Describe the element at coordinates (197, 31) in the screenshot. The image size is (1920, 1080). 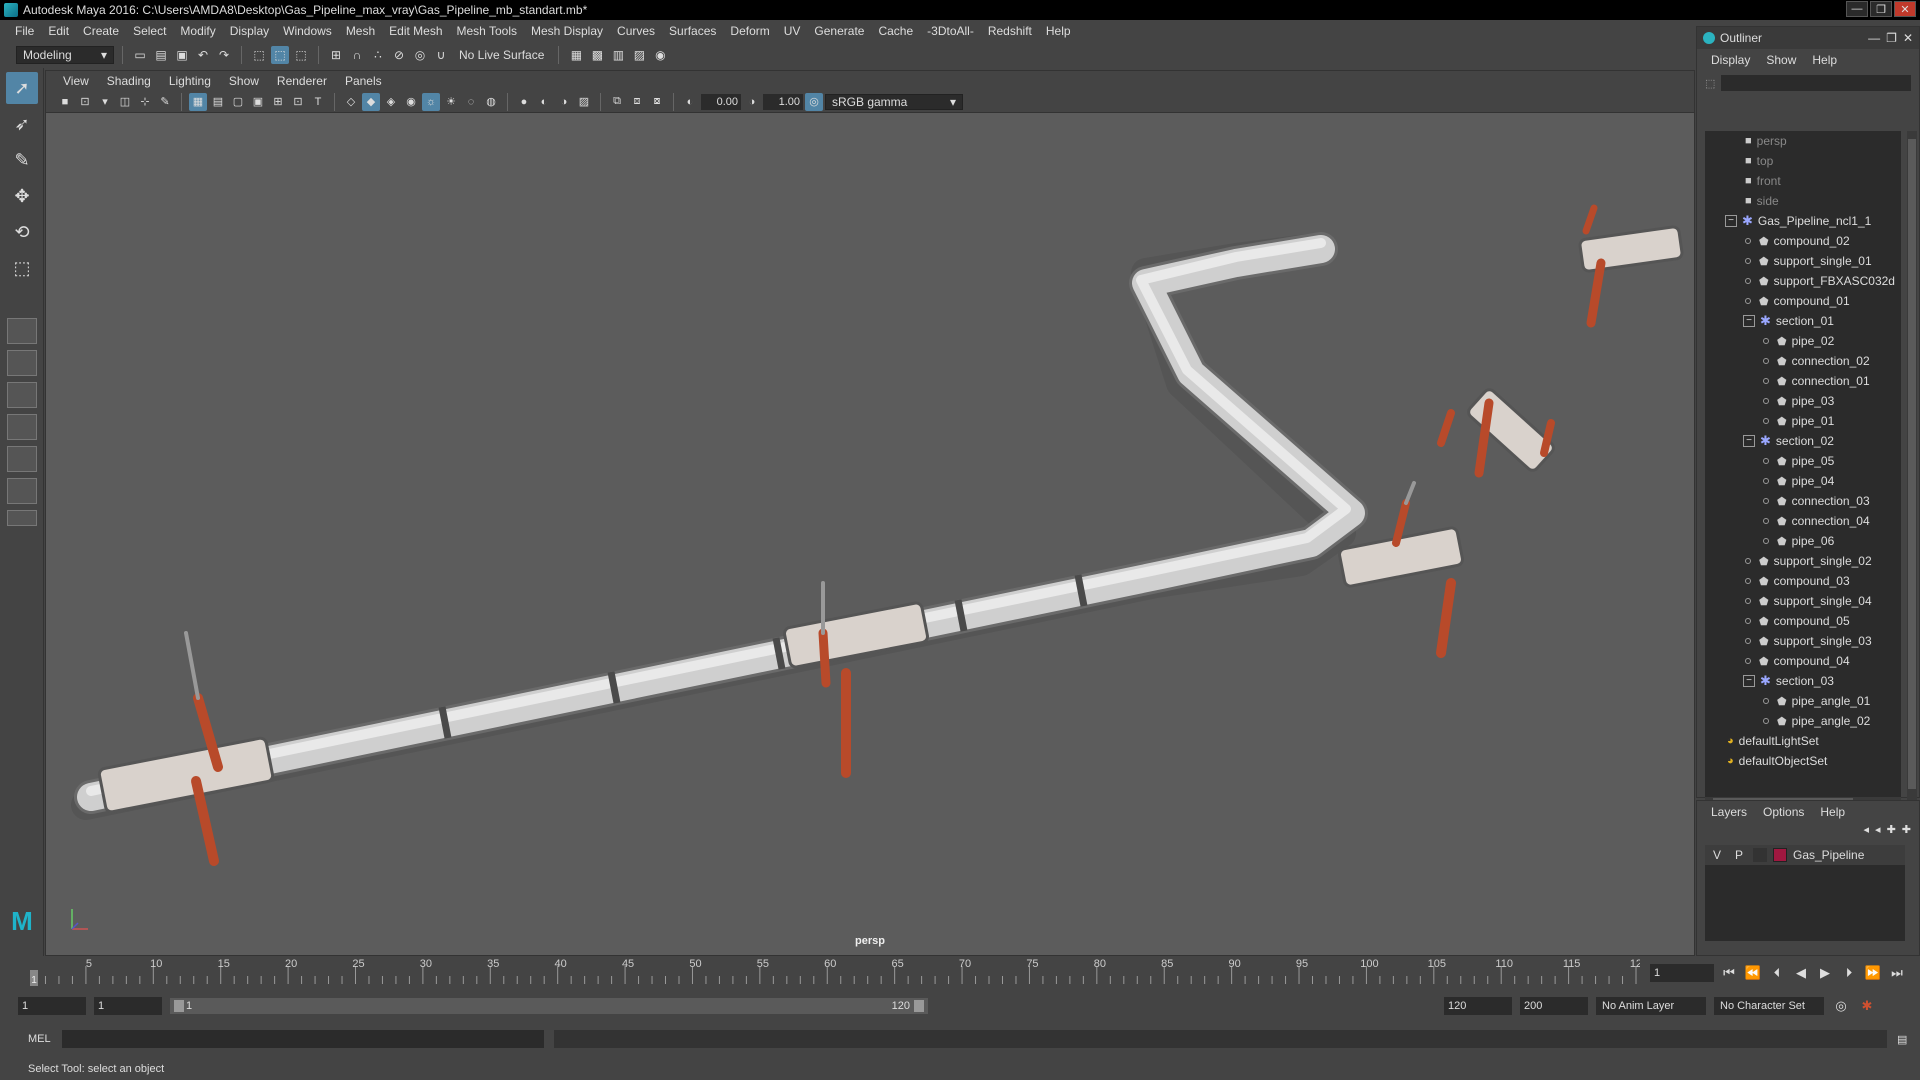
I see `menu-modify: Modify` at that location.